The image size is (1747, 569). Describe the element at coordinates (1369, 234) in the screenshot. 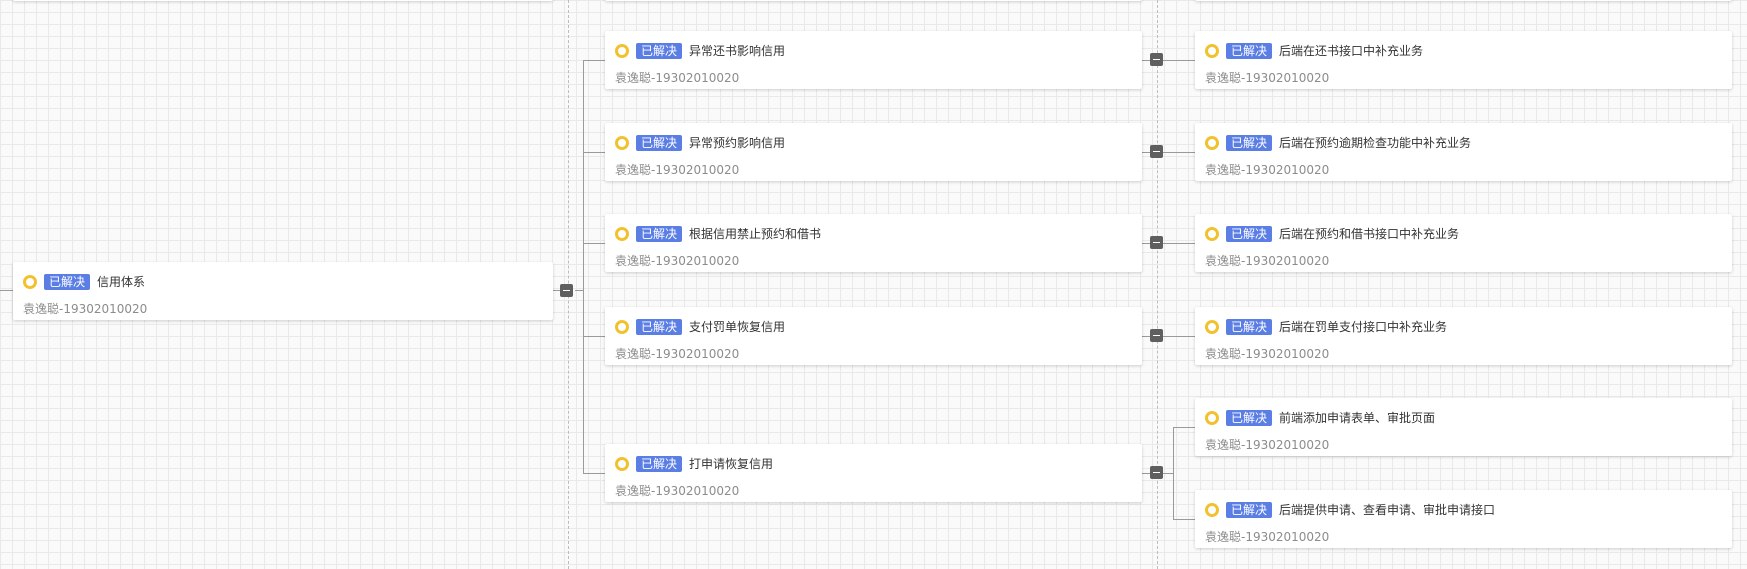

I see `node-title: 后端在预约和借书接口中补充业务` at that location.